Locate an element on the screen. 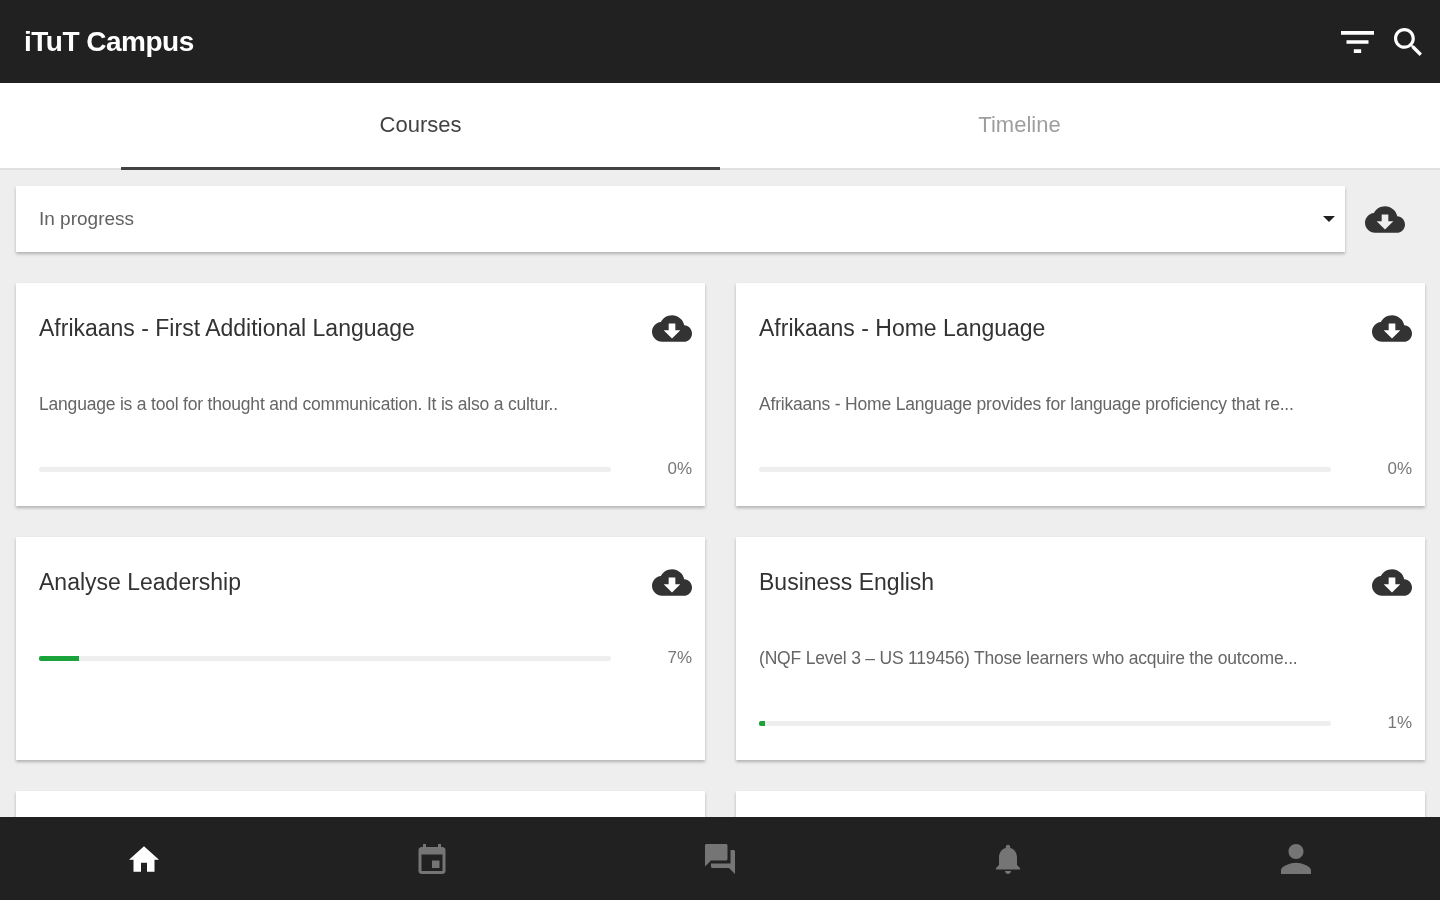  course-card: Afrikaans - Home Language Afrikaans - Home Language provides for language proficiency that re... 0% is located at coordinates (1080, 394).